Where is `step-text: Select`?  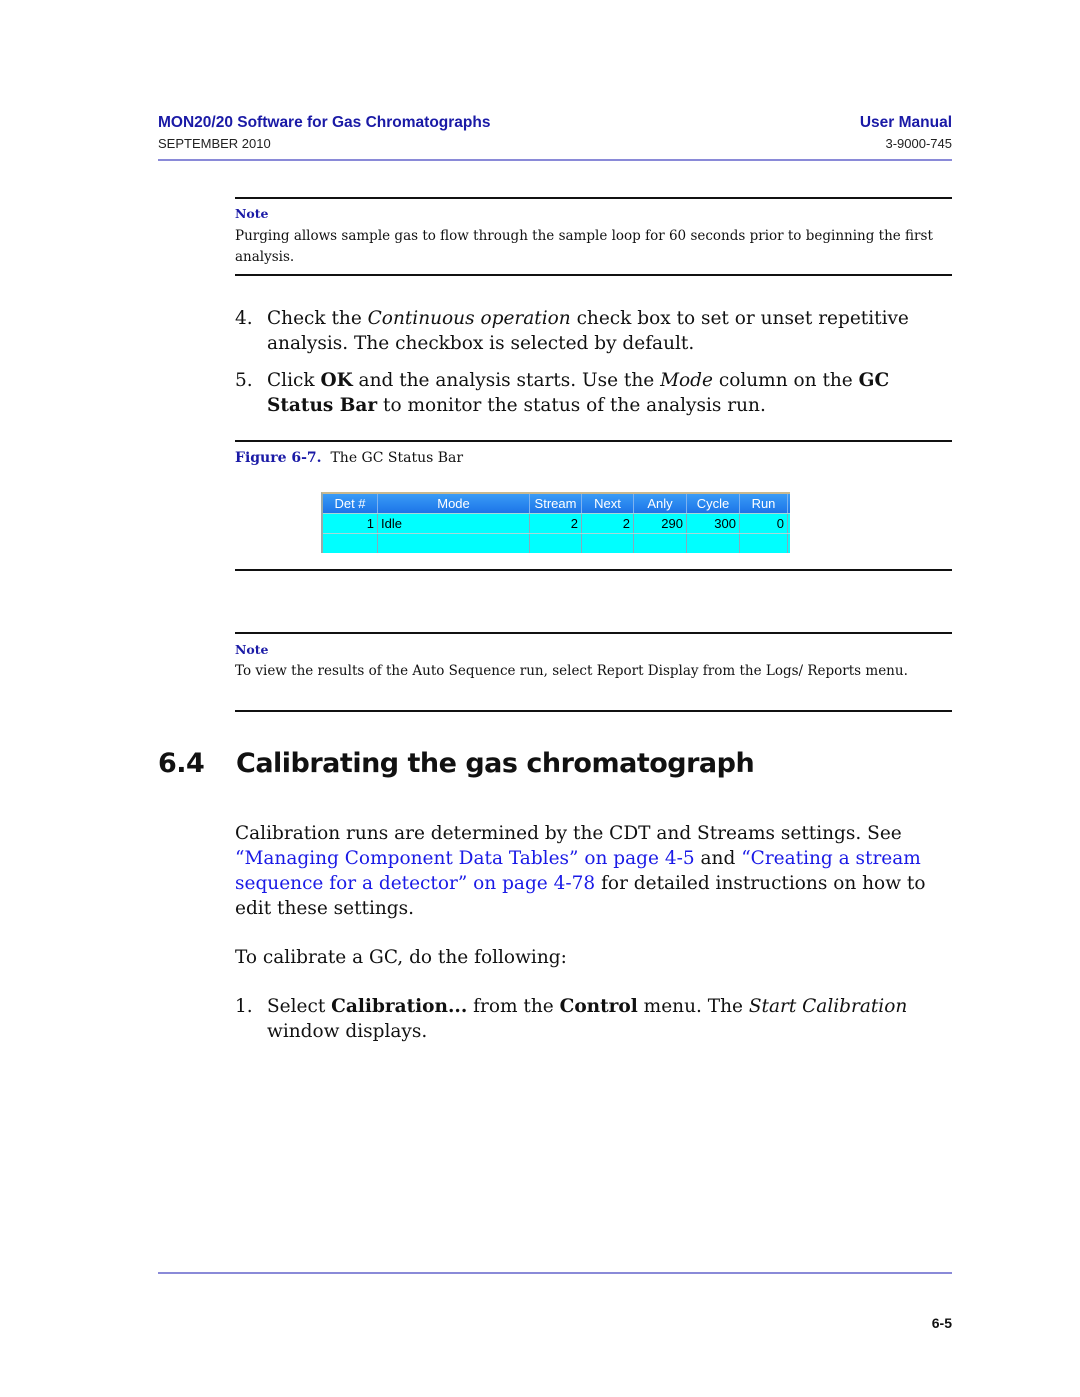
step-text: Select is located at coordinates (299, 1006).